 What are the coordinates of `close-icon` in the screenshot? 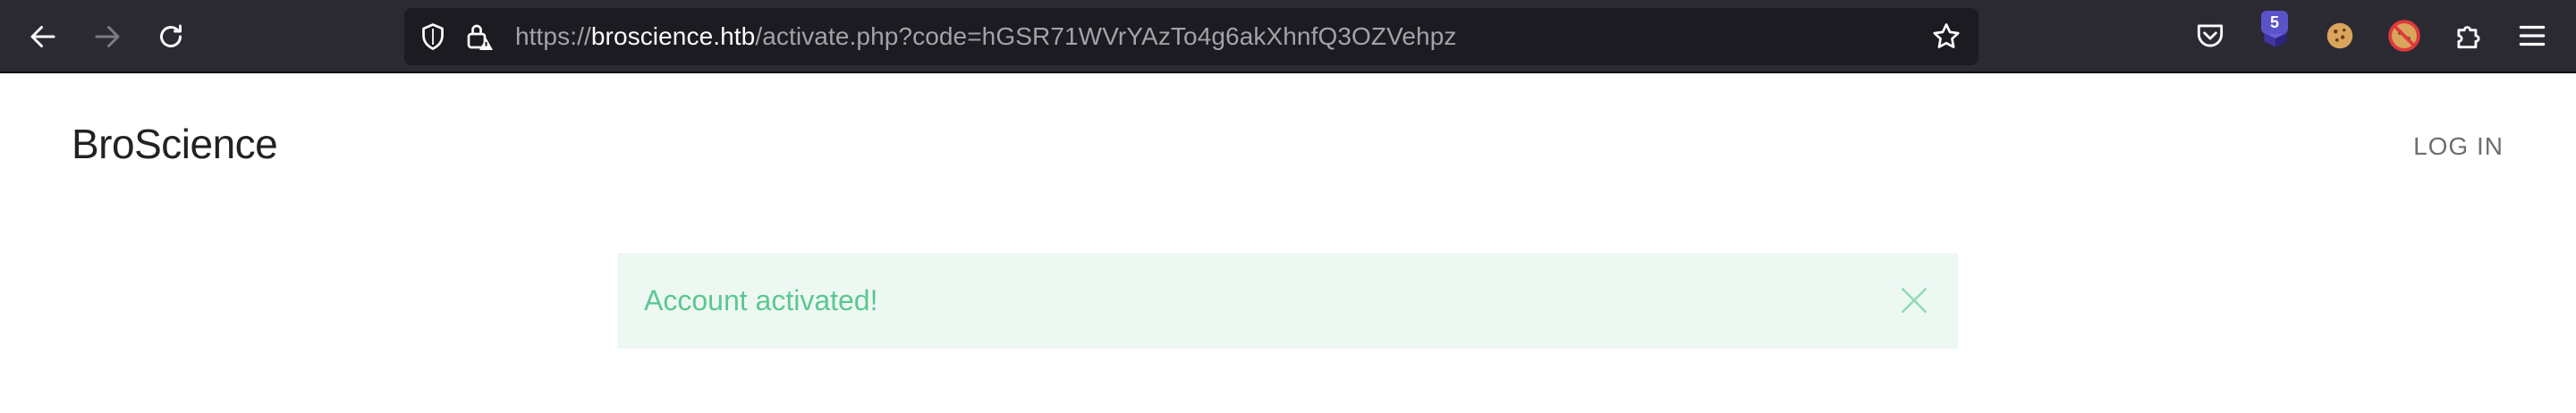 It's located at (1914, 300).